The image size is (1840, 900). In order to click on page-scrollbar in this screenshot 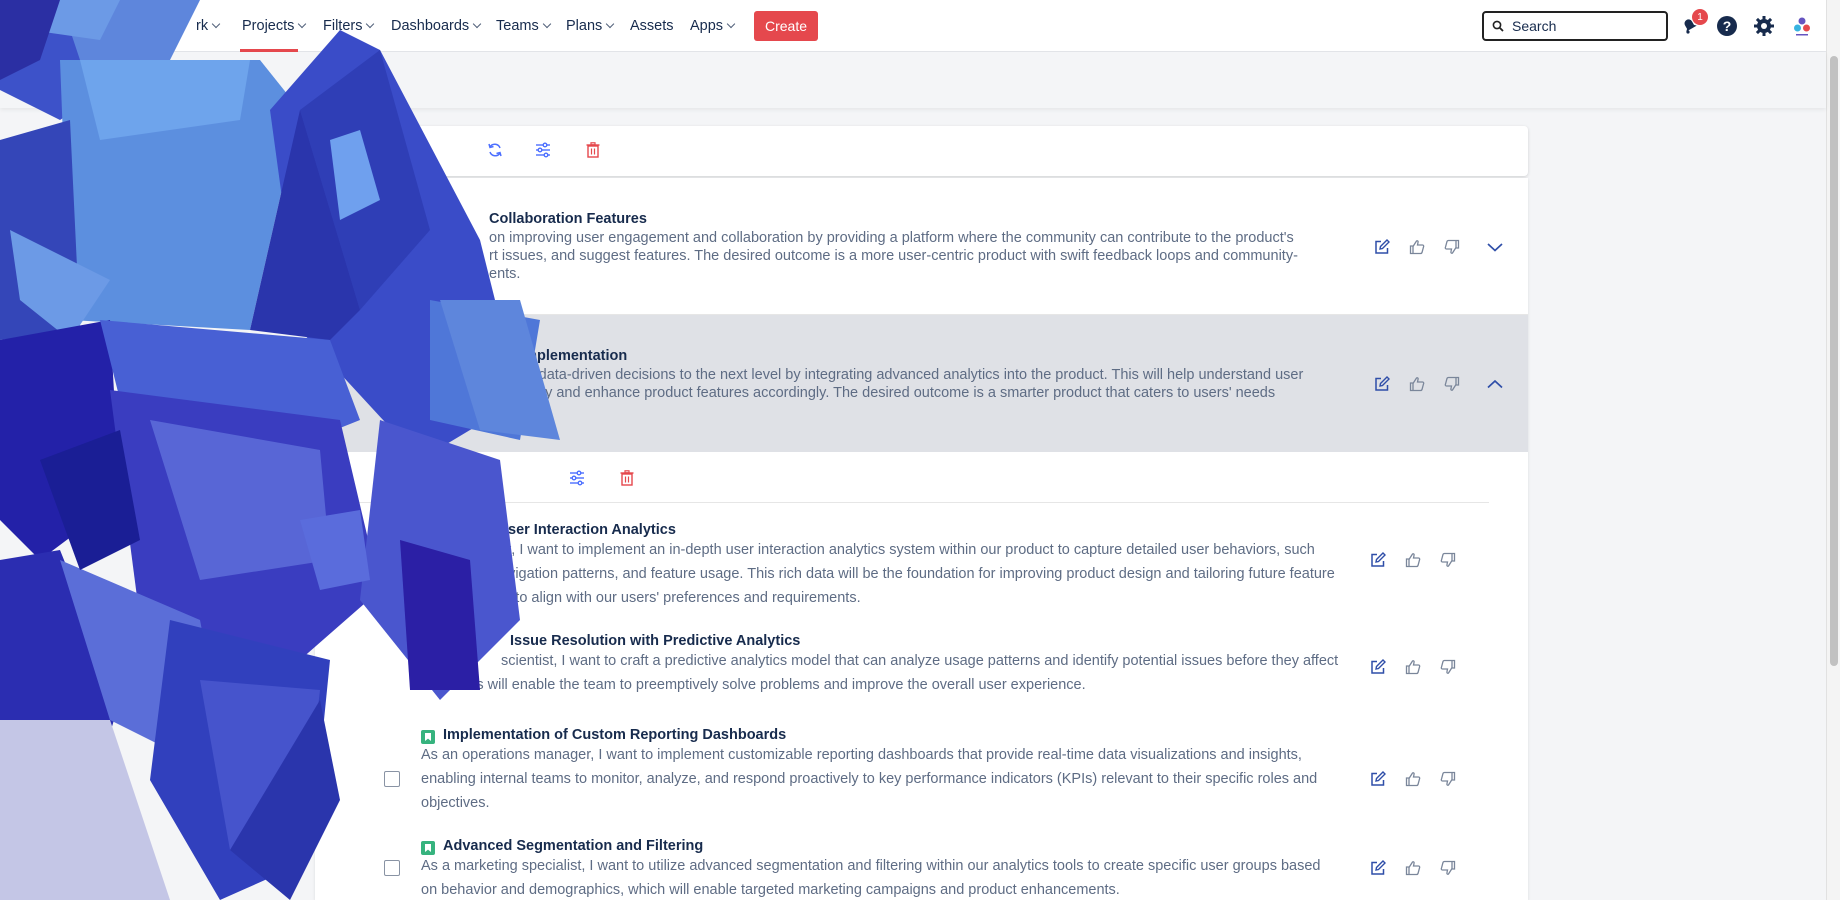, I will do `click(1833, 450)`.